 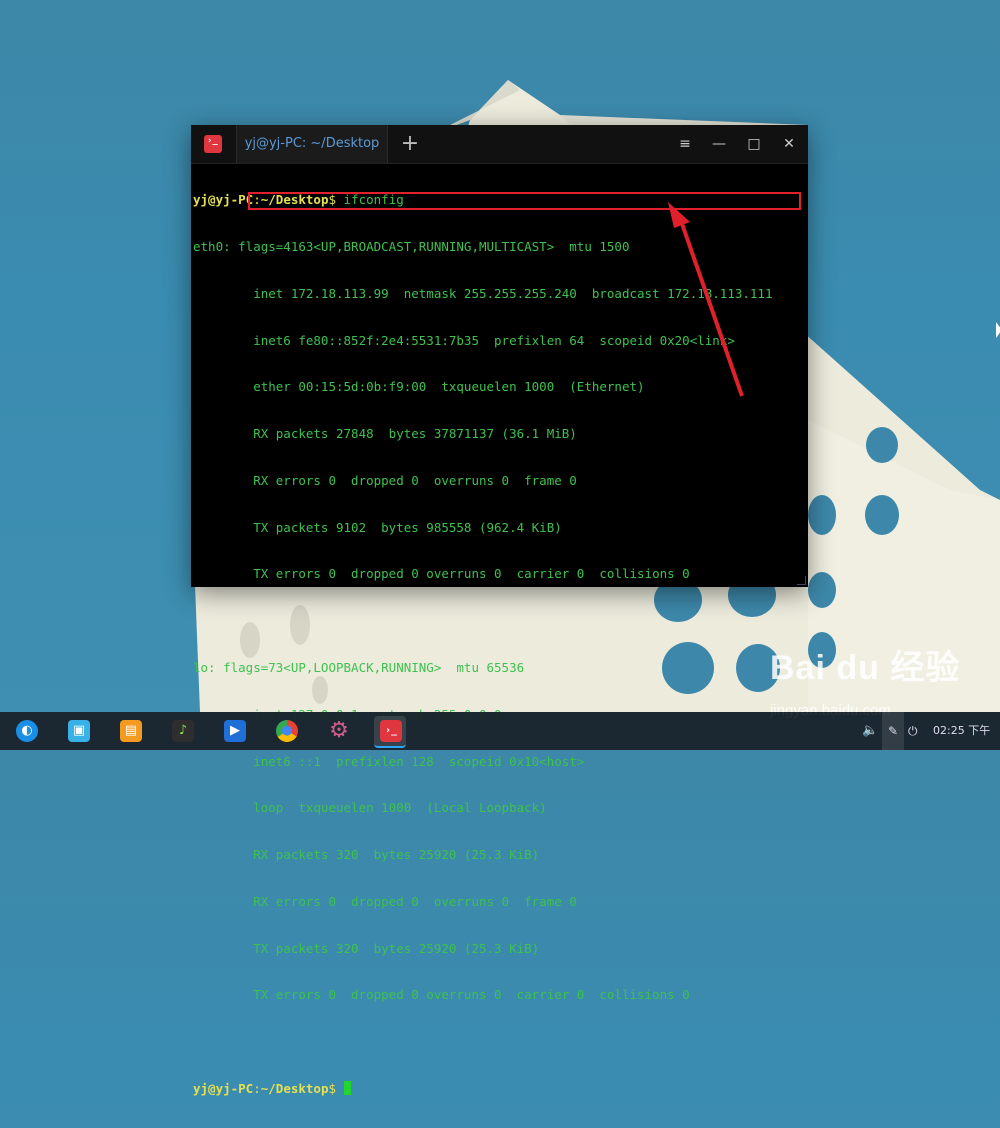 I want to click on tab-terminal: yj@yj-PC: ~/Desktop, so click(x=312, y=144).